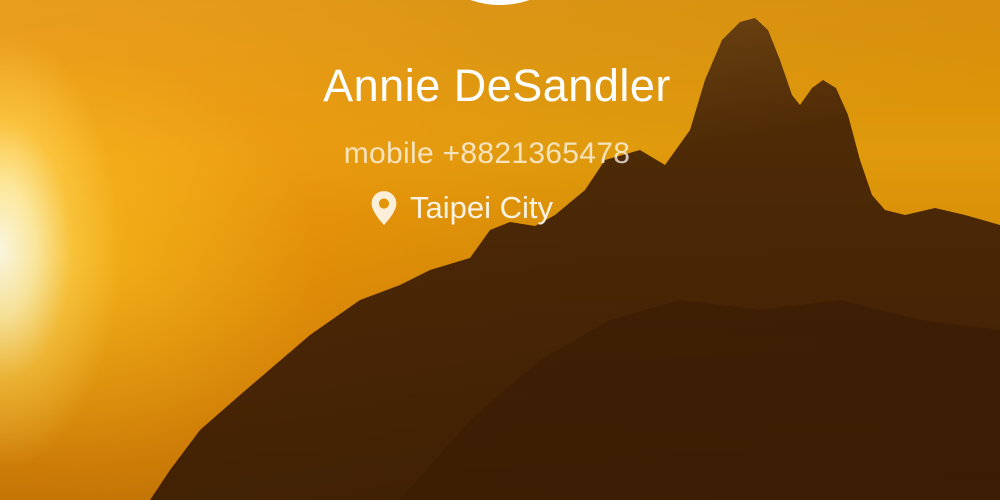  I want to click on profile-location: Taipei City, so click(461, 208).